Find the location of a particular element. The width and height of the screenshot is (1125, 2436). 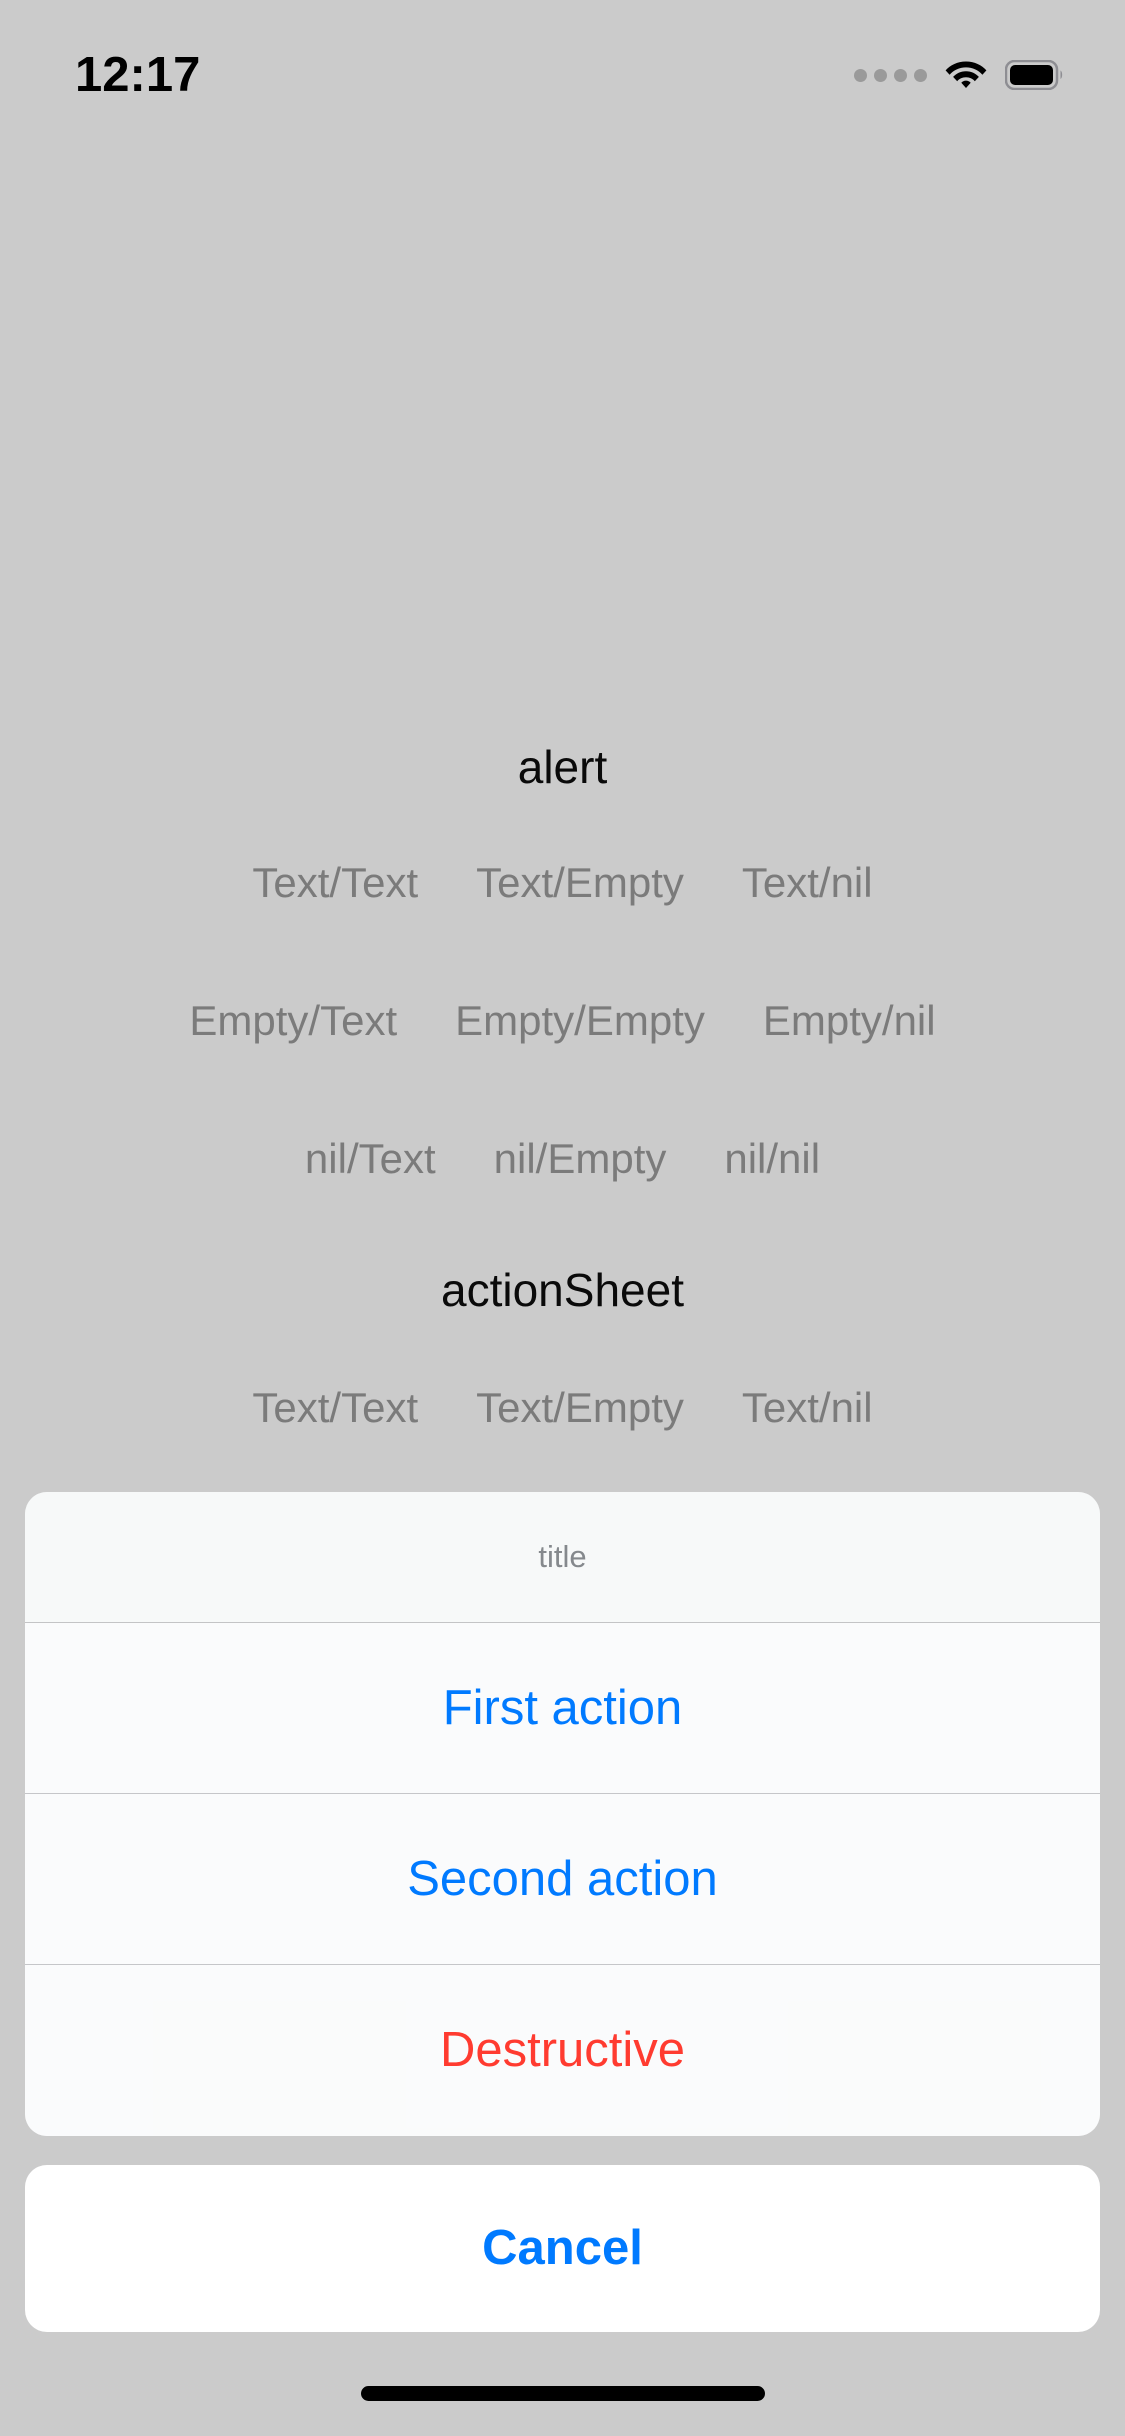

status-bar-indicators is located at coordinates (959, 66).